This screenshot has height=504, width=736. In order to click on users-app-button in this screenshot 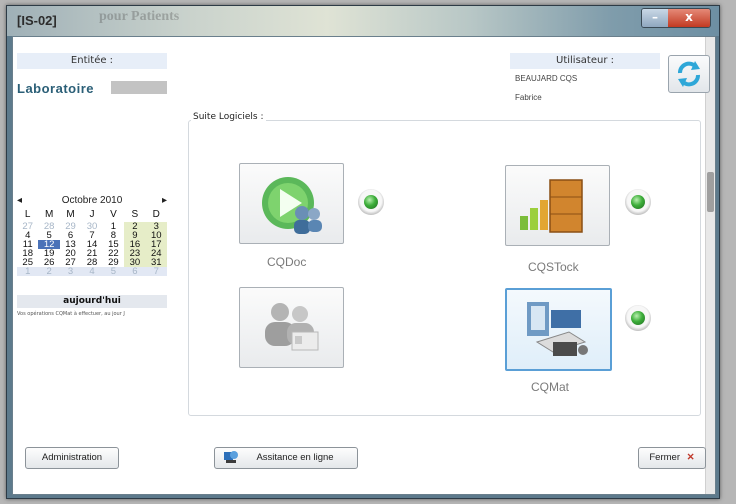, I will do `click(291, 327)`.